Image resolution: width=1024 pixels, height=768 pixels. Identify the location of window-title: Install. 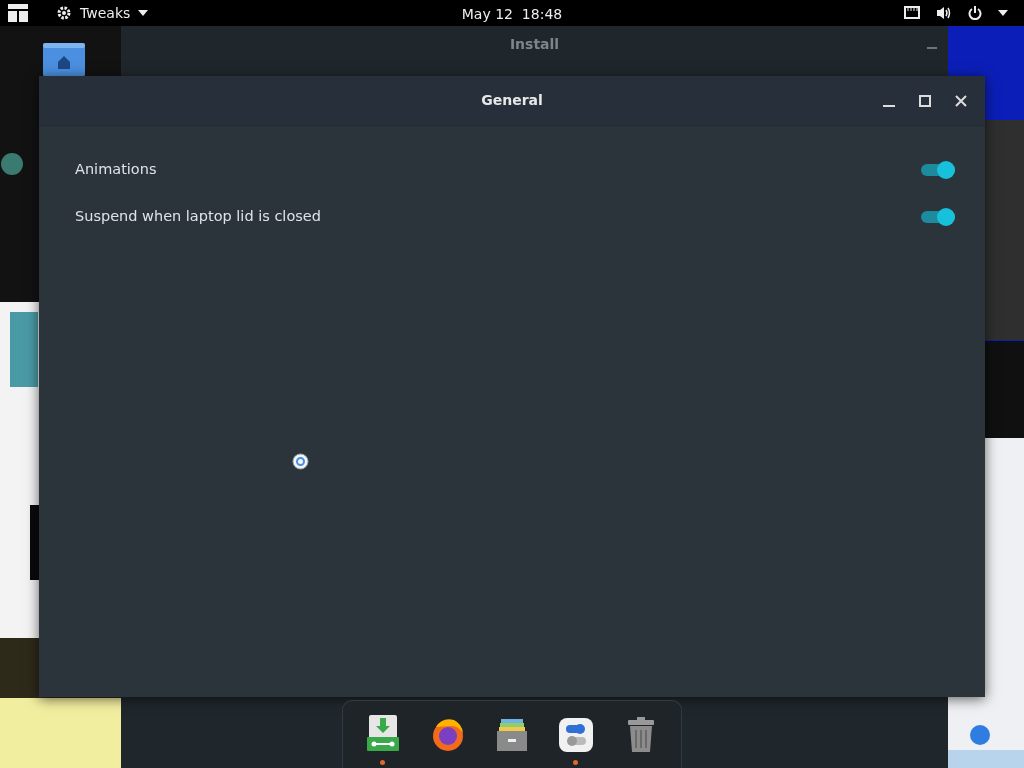
(534, 44).